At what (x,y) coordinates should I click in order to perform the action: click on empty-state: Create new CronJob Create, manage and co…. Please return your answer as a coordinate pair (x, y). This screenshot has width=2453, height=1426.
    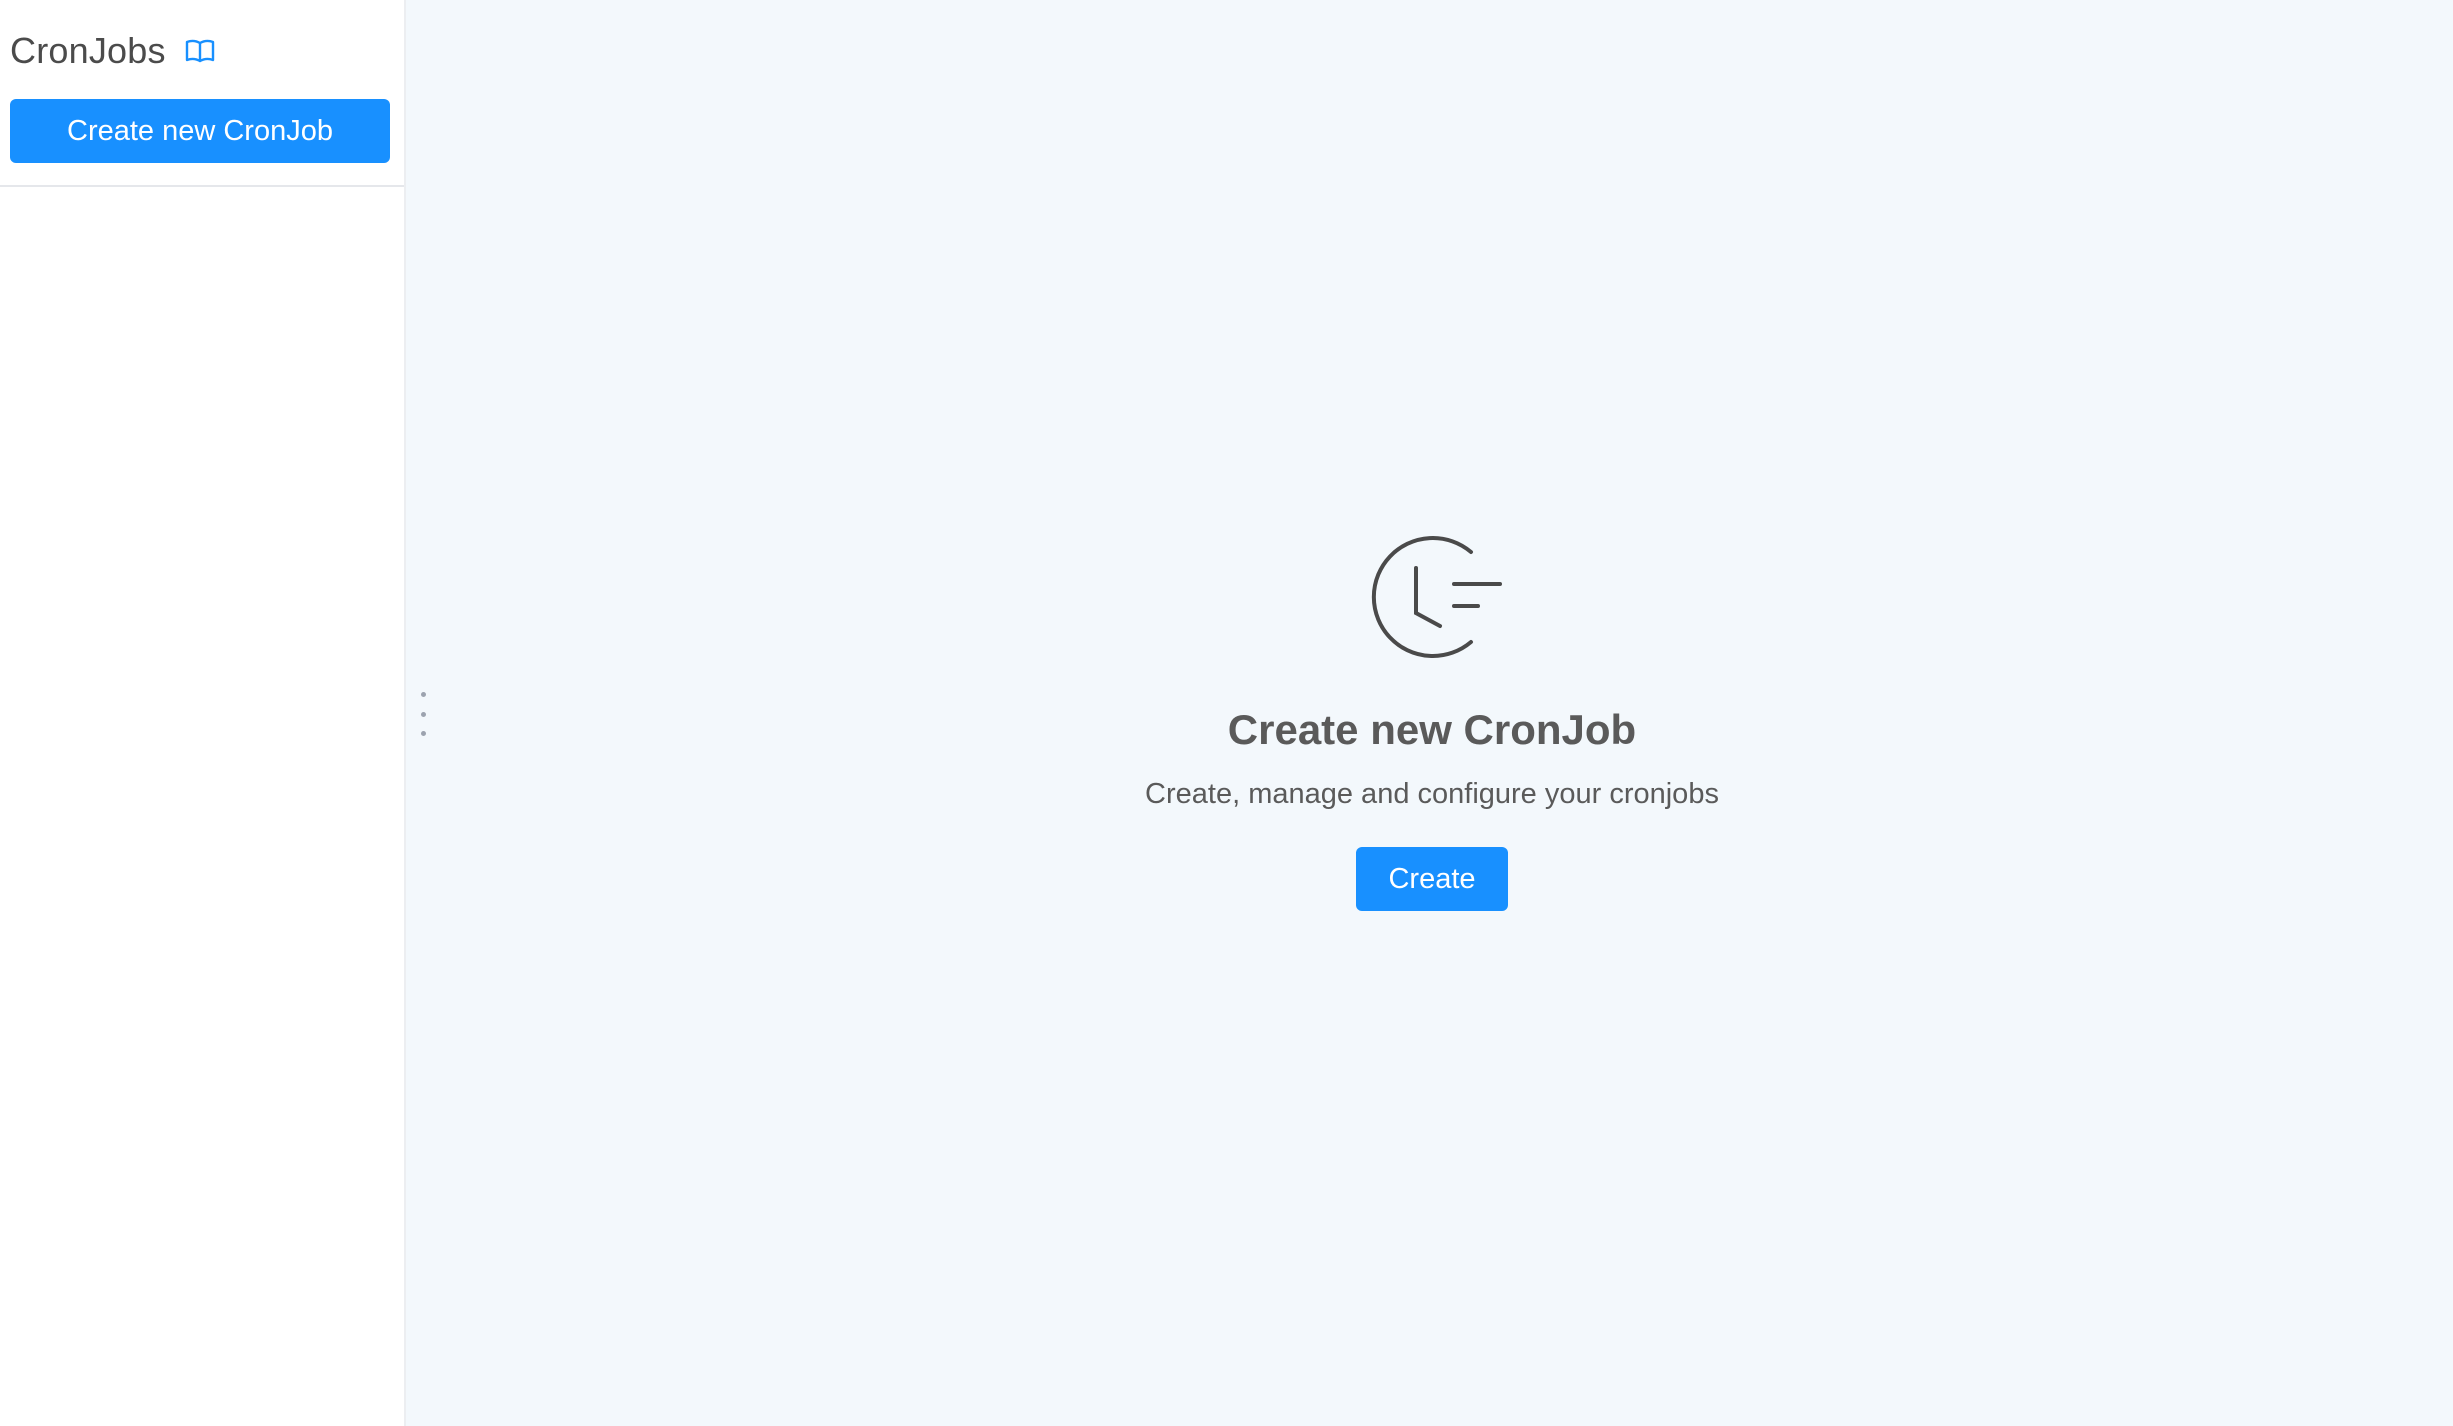
    Looking at the image, I should click on (1432, 721).